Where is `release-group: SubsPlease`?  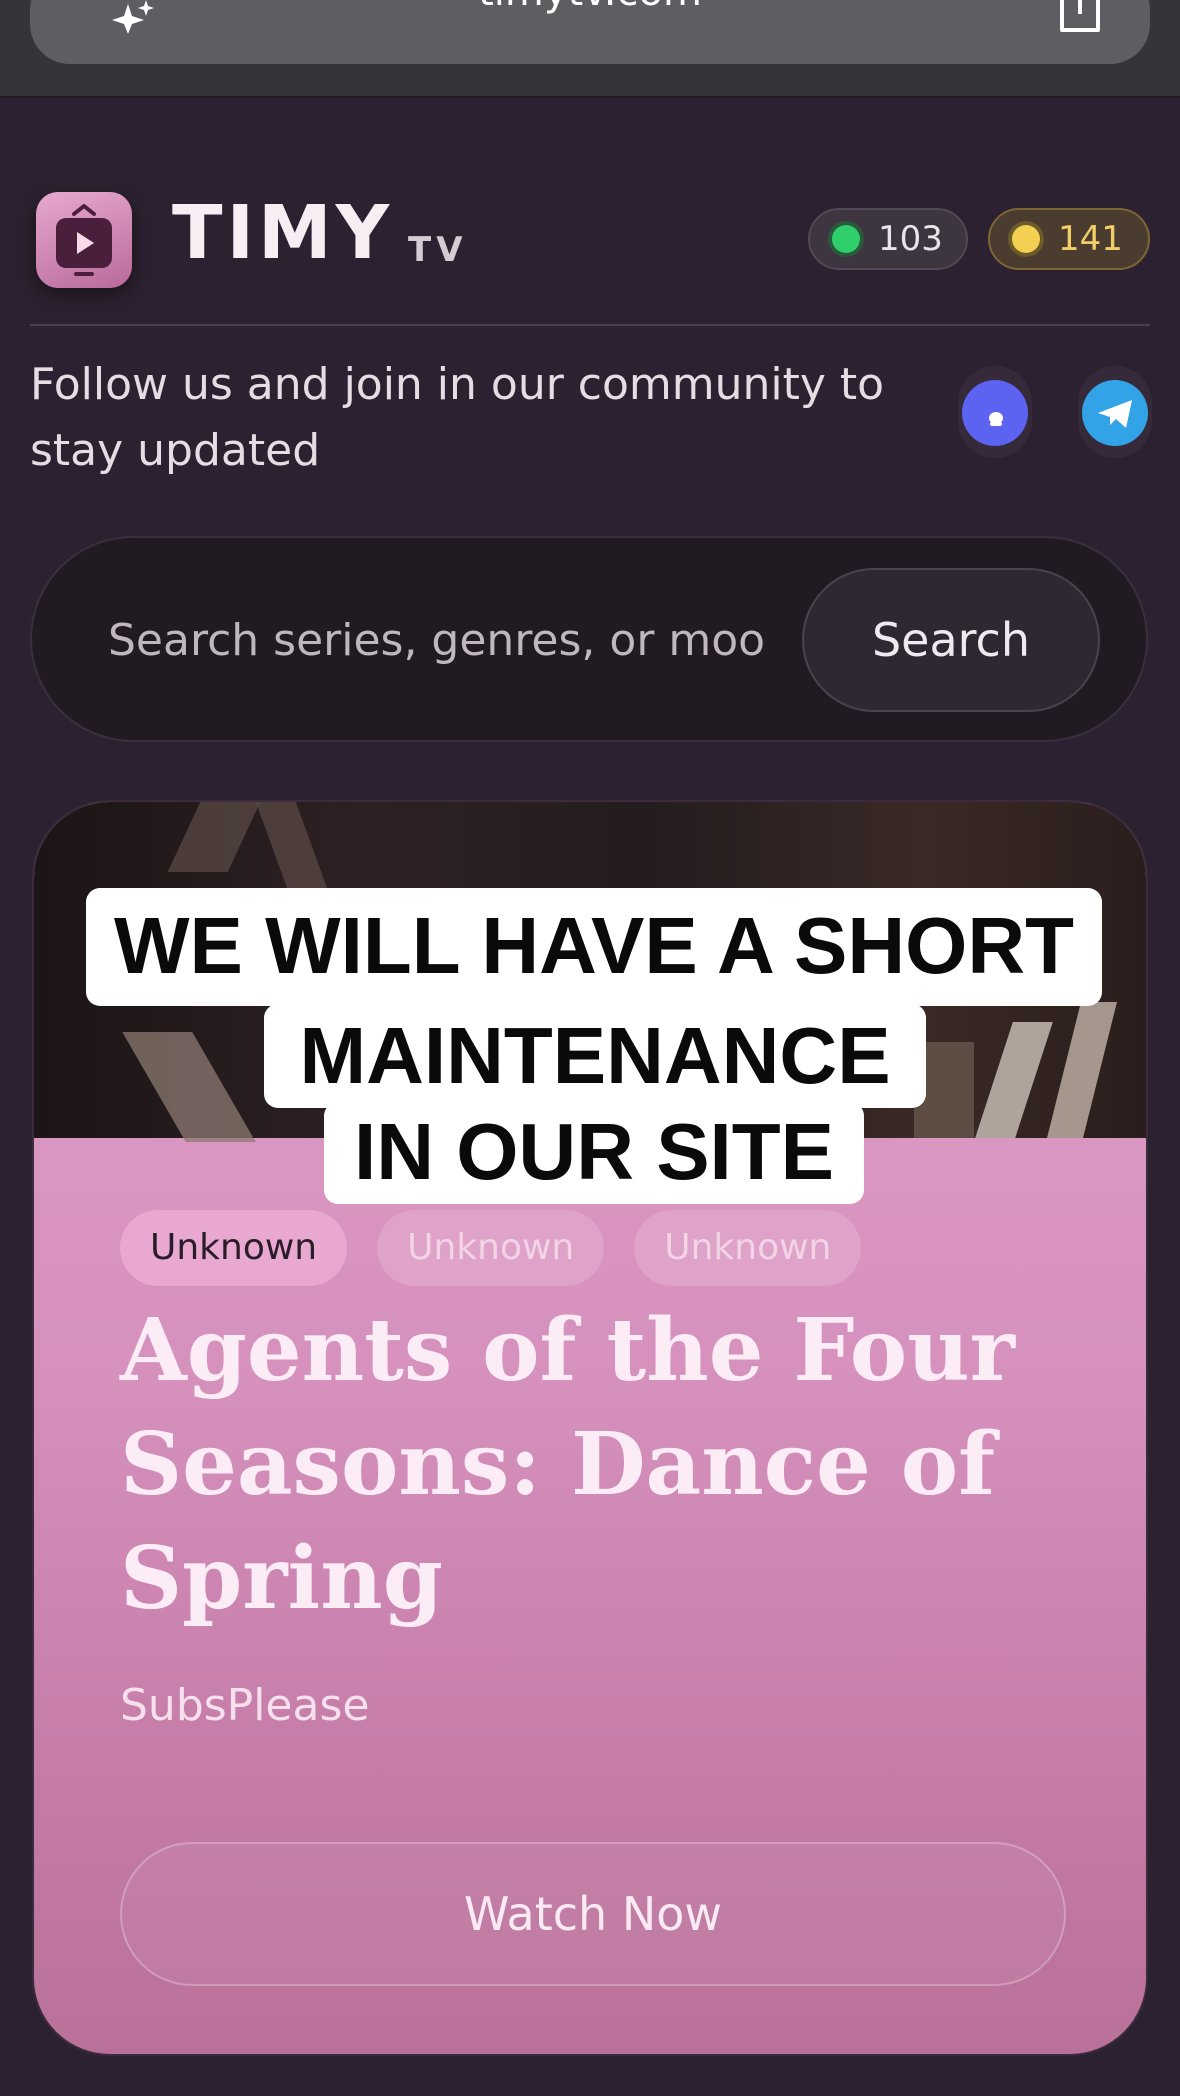
release-group: SubsPlease is located at coordinates (245, 1705).